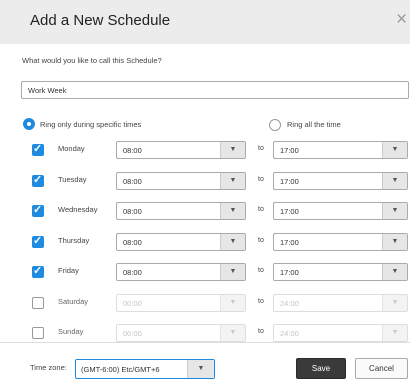  I want to click on time-zone-value: (GMT-6:00) Etc/GMT+6, so click(120, 369).